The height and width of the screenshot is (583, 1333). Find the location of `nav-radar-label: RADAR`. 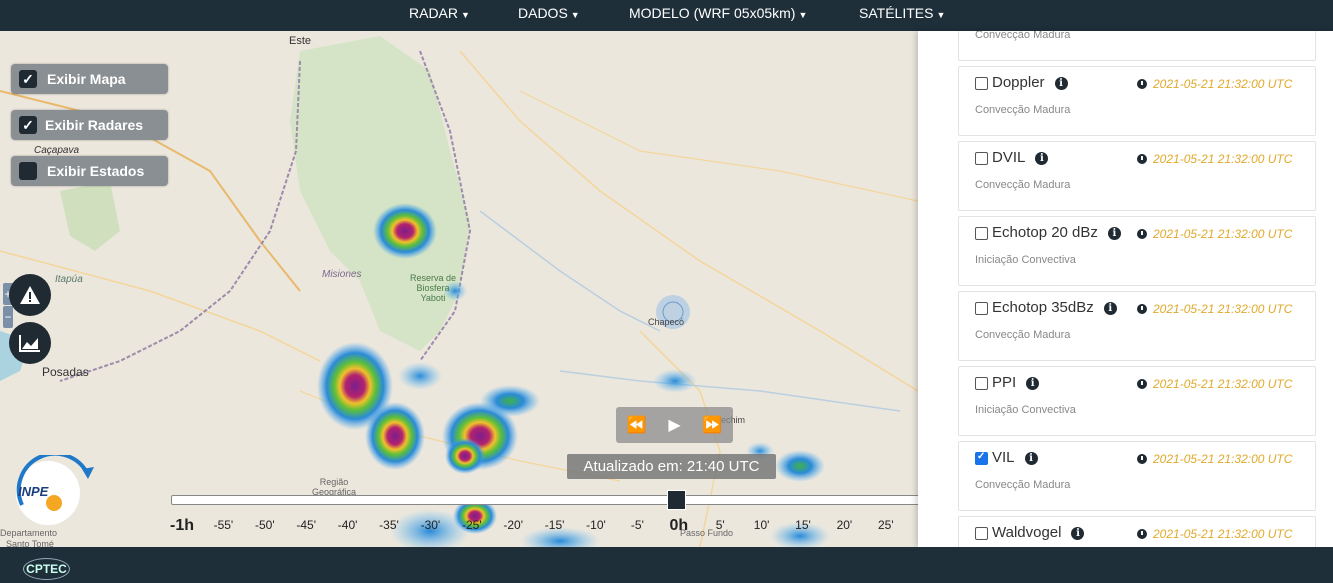

nav-radar-label: RADAR is located at coordinates (434, 13).